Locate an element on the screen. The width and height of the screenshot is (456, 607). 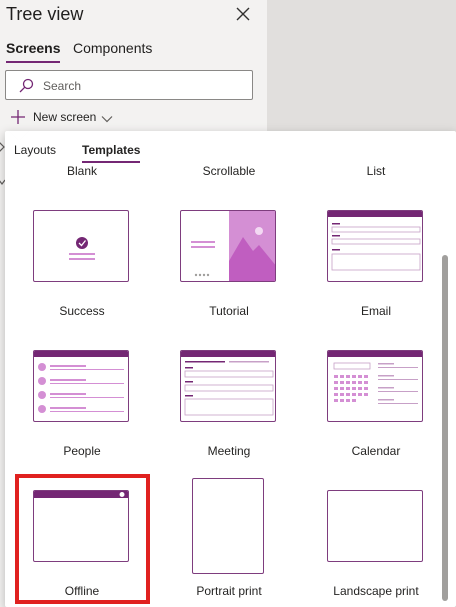
scrollbar-thumb is located at coordinates (445, 428).